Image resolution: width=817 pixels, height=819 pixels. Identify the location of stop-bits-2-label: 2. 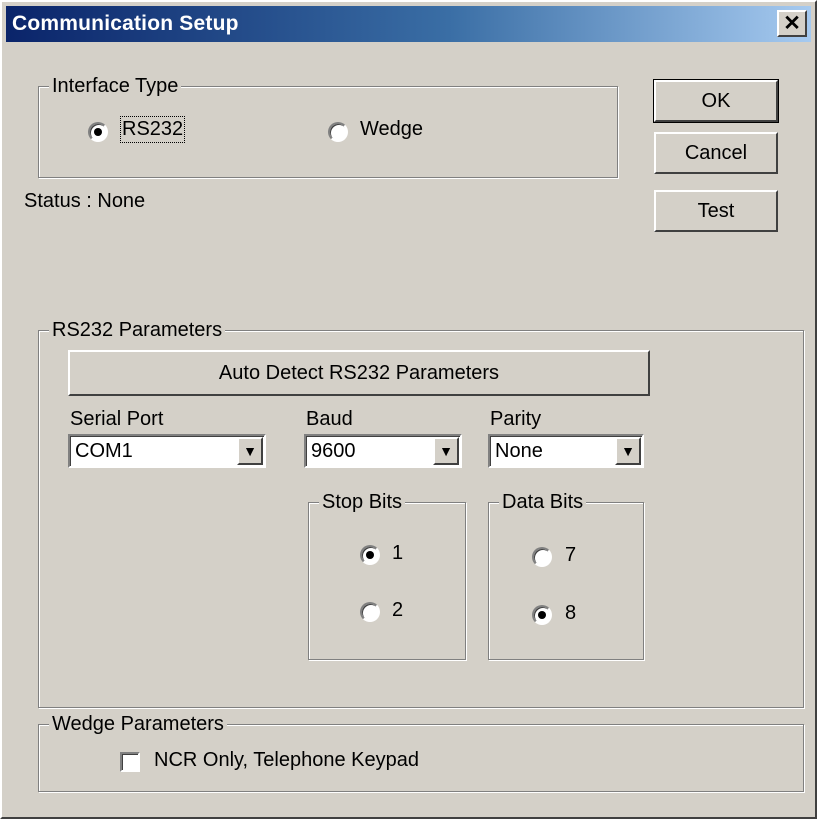
(397, 610).